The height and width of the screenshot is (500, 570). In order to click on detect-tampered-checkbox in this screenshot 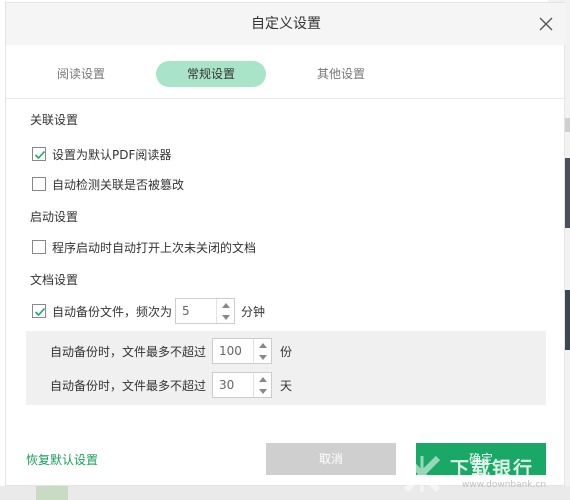, I will do `click(39, 184)`.